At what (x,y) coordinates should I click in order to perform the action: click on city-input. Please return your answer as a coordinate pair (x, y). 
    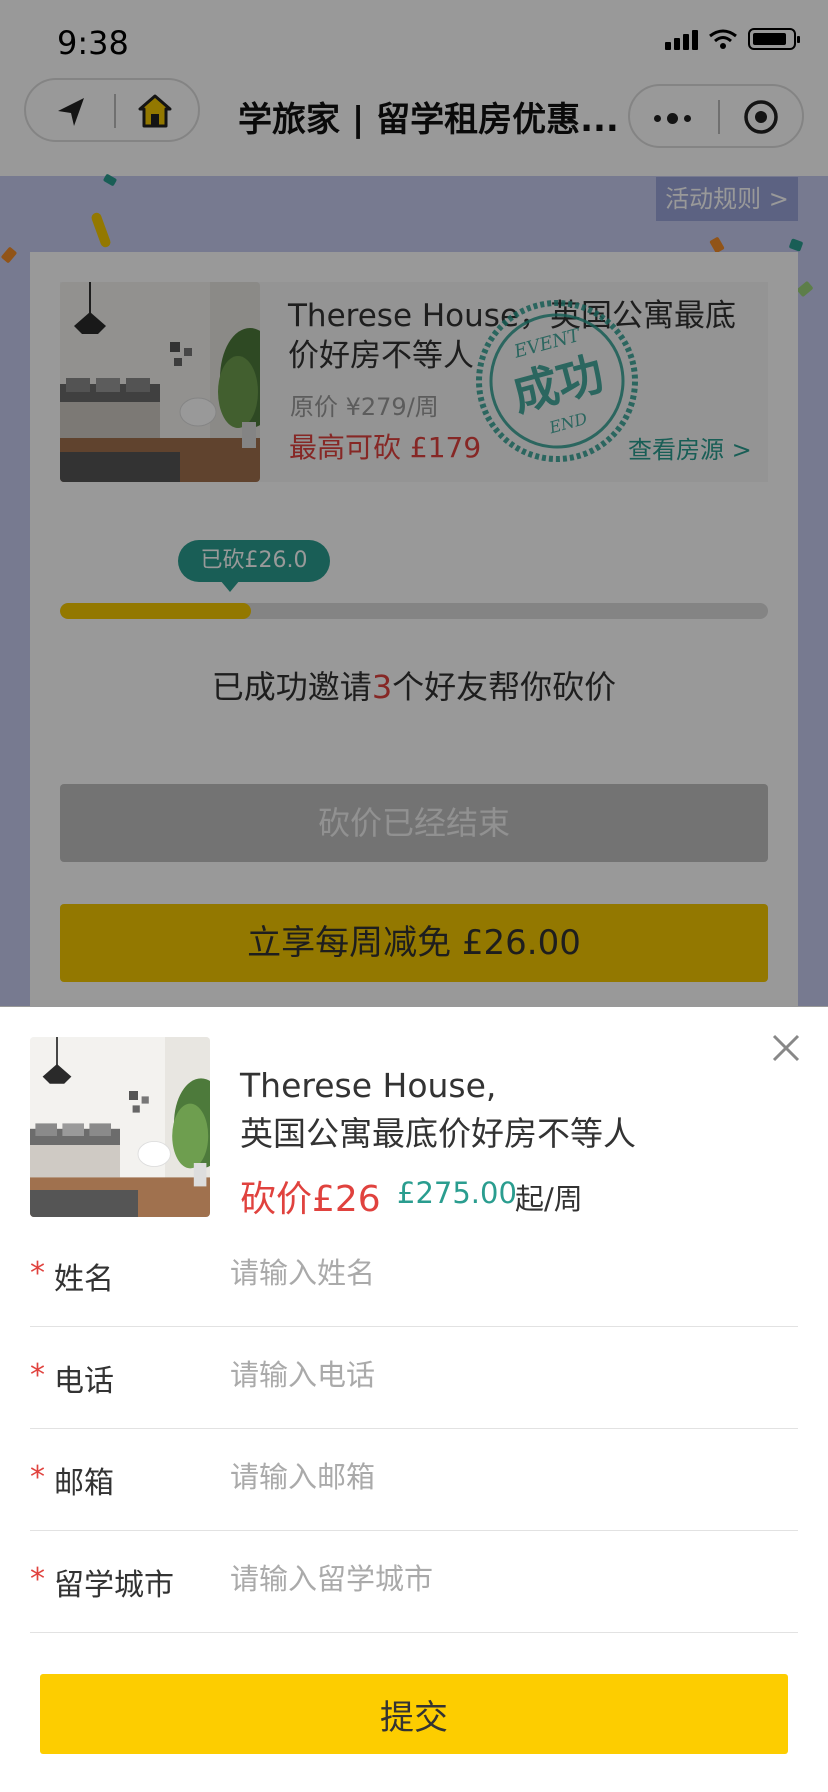
    Looking at the image, I should click on (500, 1579).